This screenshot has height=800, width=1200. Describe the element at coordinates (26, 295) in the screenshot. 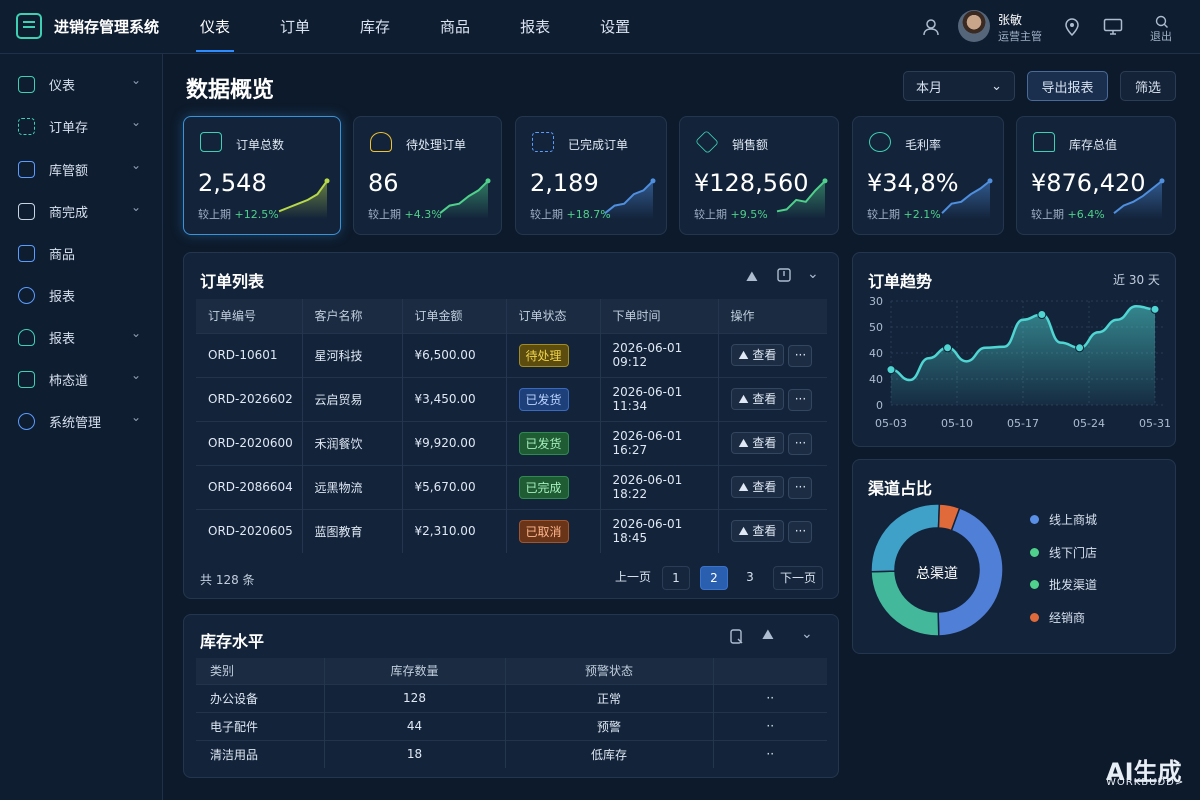

I see `report-icon` at that location.